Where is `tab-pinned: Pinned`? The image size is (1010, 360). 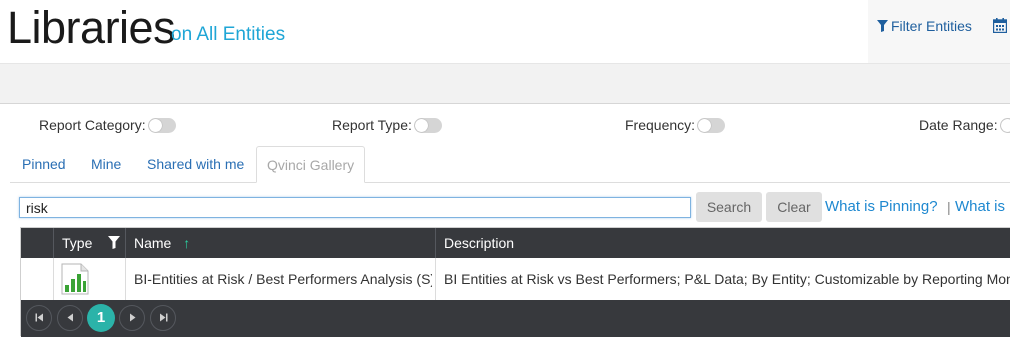 tab-pinned: Pinned is located at coordinates (44, 164).